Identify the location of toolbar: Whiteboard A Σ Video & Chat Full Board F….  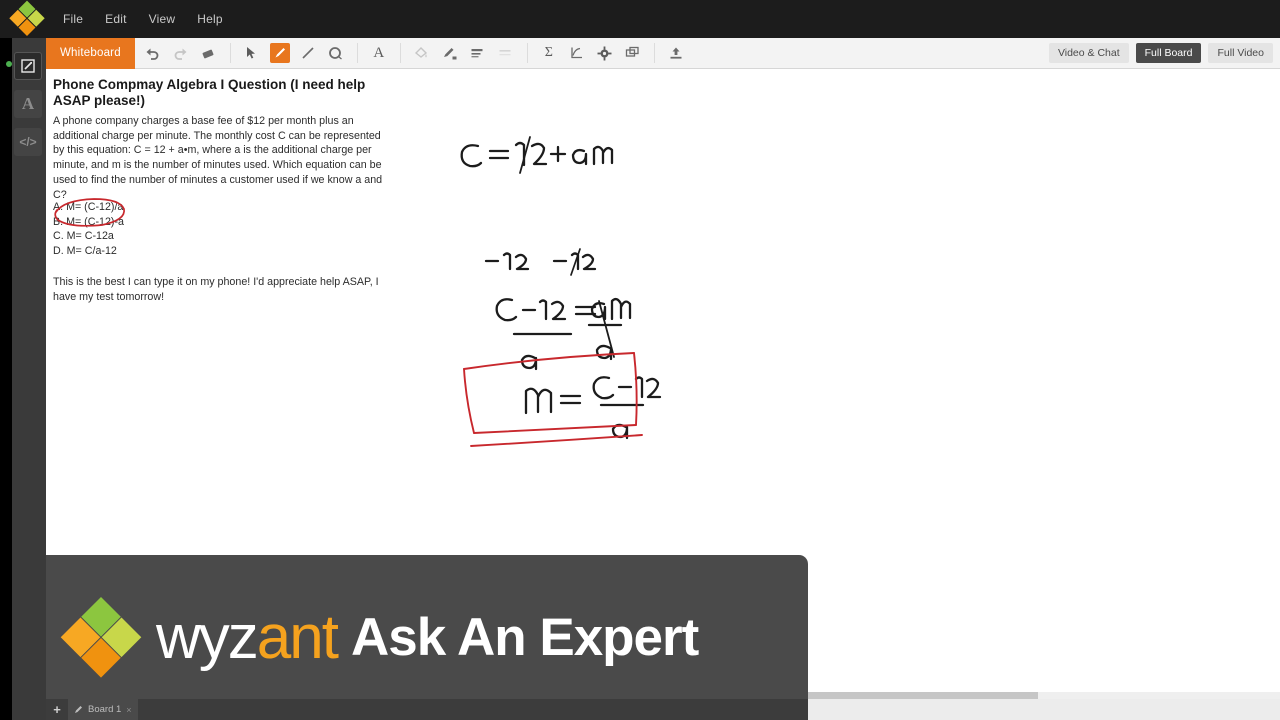
(663, 53).